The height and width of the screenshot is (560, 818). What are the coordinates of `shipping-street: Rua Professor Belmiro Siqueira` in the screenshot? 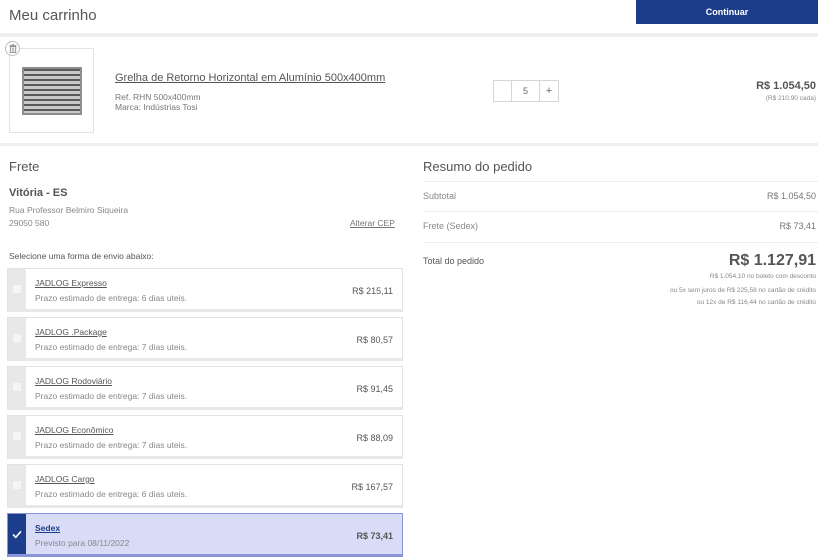 It's located at (69, 210).